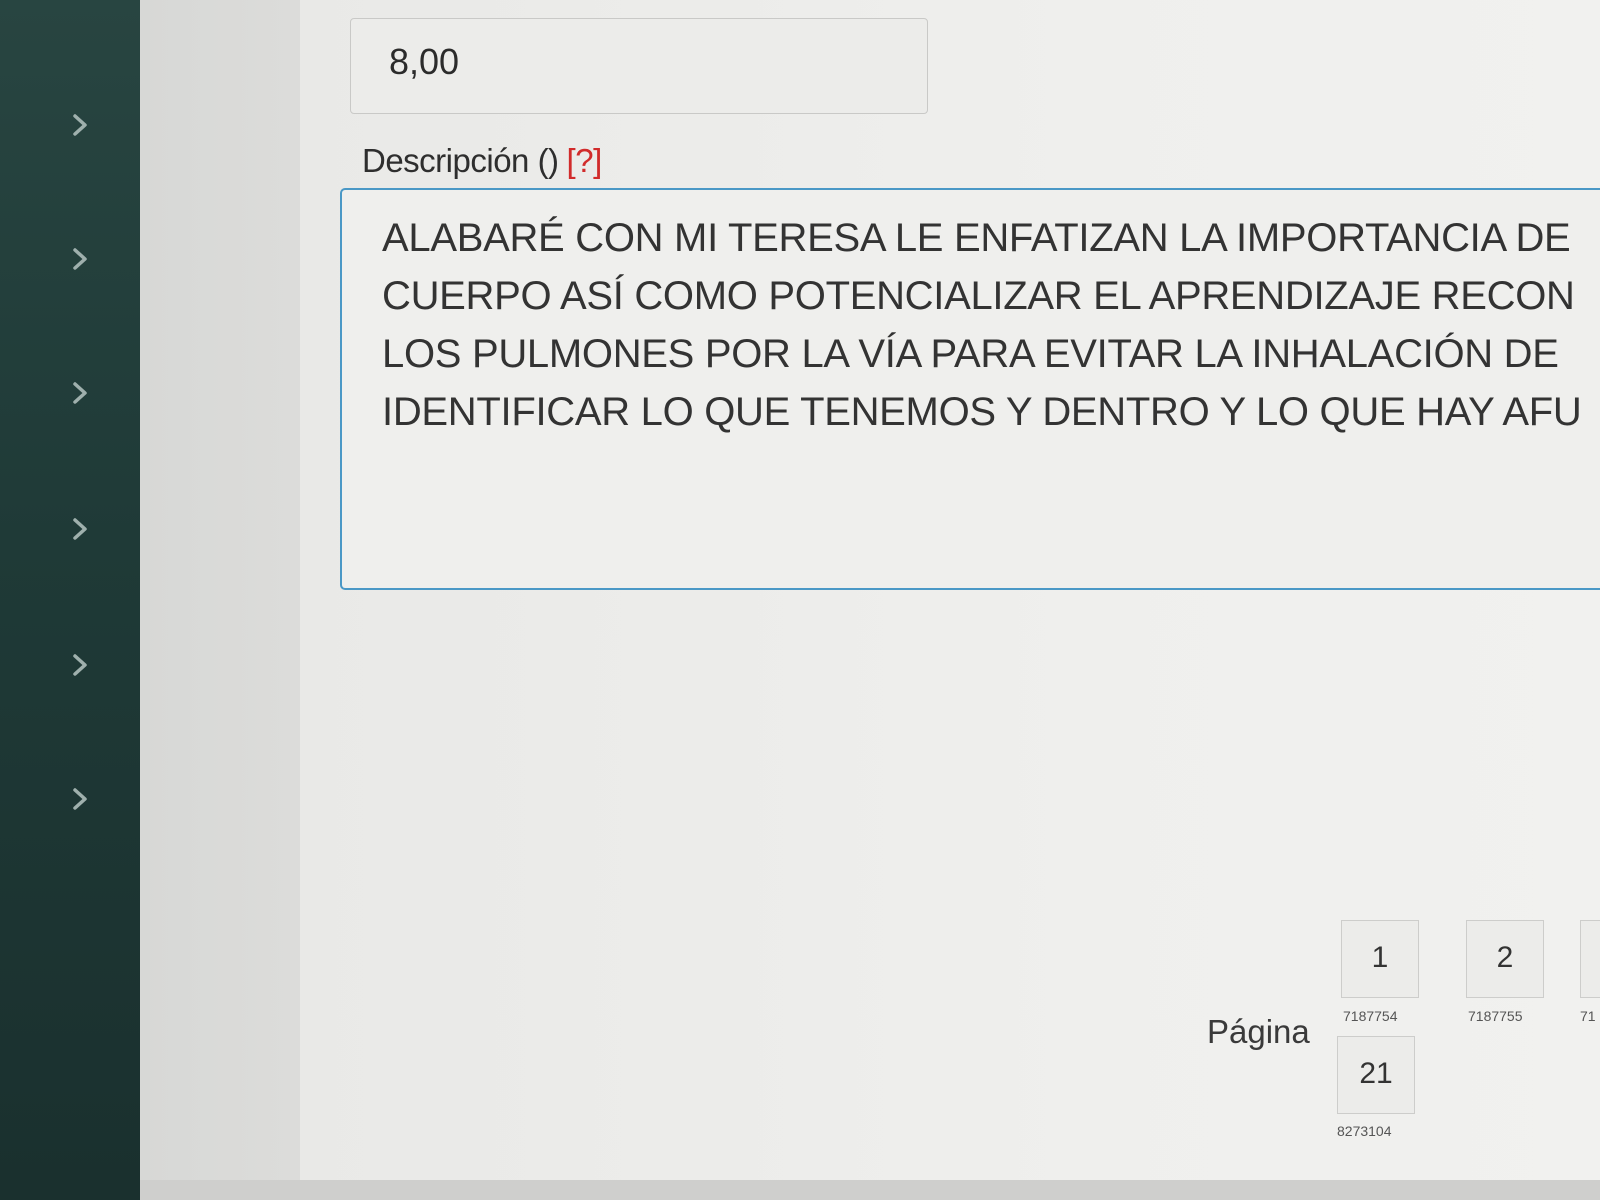 This screenshot has height=1200, width=1600. What do you see at coordinates (585, 160) in the screenshot?
I see `help-link: [?]` at bounding box center [585, 160].